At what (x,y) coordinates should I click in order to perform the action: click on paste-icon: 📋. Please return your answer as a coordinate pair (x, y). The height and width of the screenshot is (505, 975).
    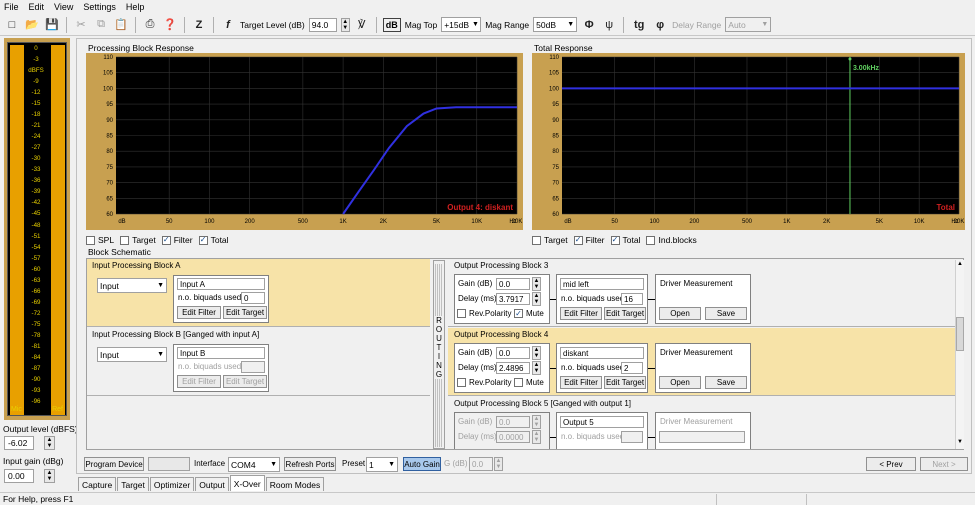
    Looking at the image, I should click on (121, 25).